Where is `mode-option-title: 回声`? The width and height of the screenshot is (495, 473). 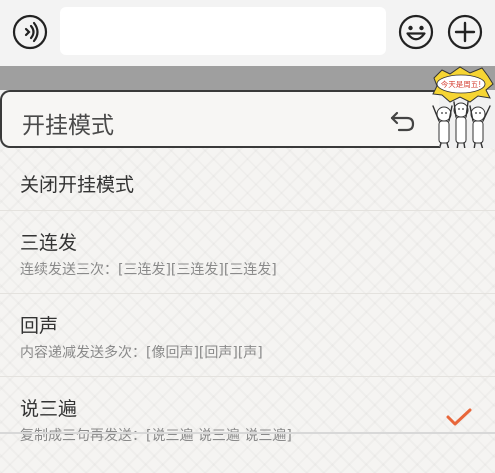 mode-option-title: 回声 is located at coordinates (39, 326).